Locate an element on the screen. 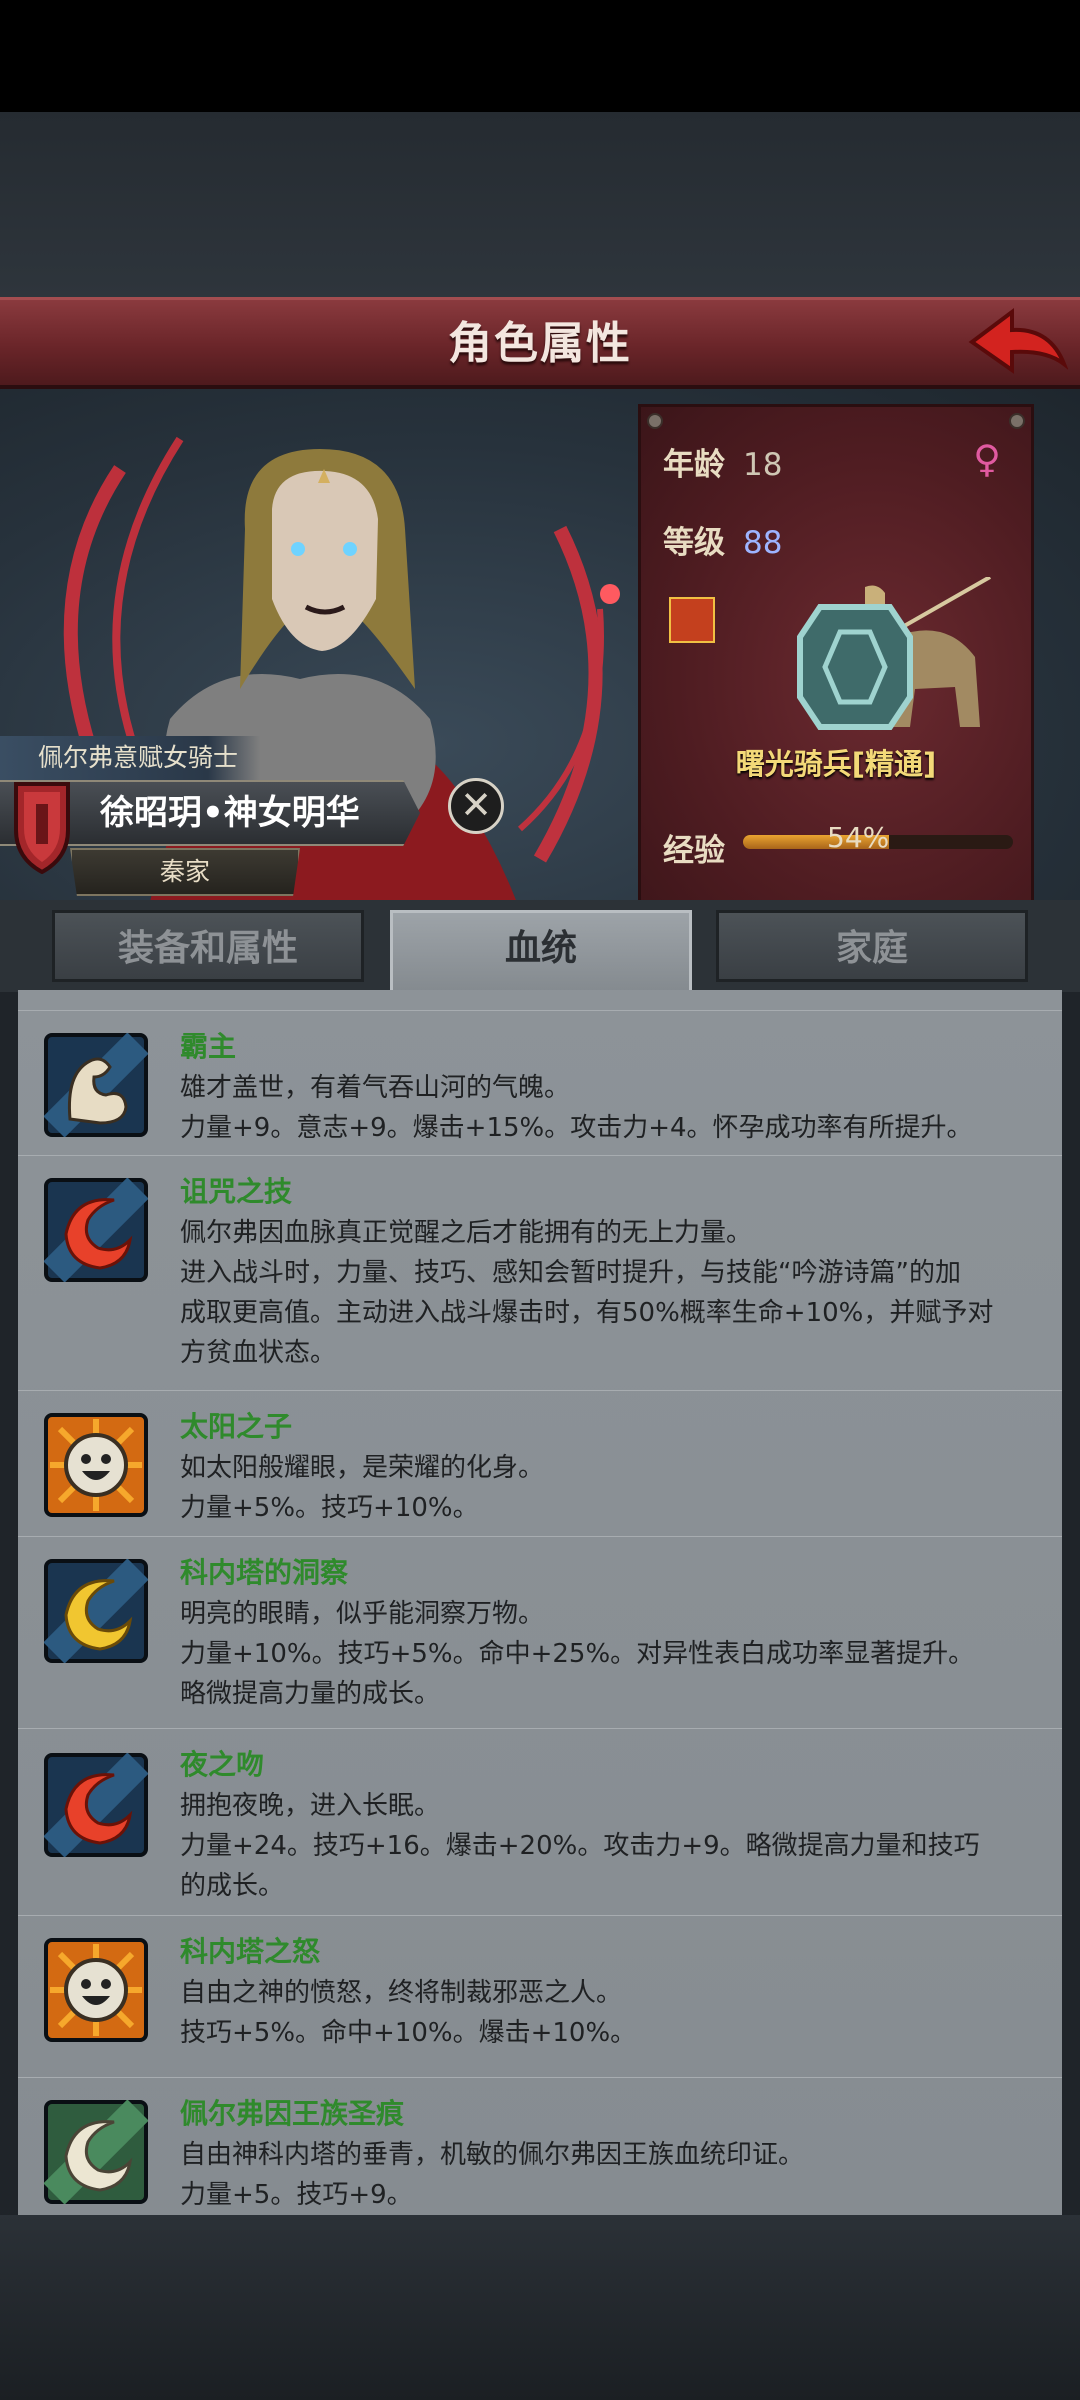 The height and width of the screenshot is (2400, 1080). age-value: 18 is located at coordinates (763, 465).